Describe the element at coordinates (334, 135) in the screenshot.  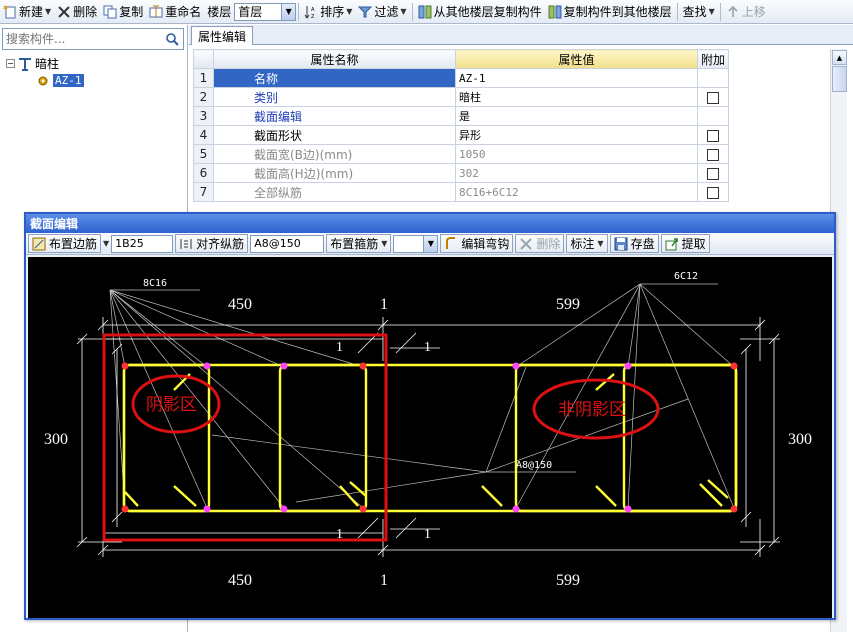
I see `property-name: 截面形状` at that location.